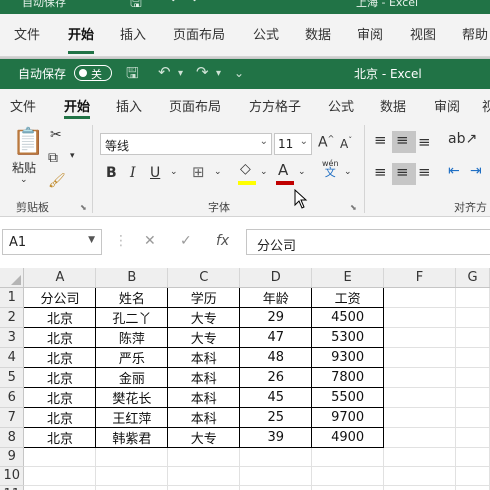 The width and height of the screenshot is (490, 490). What do you see at coordinates (276, 417) in the screenshot?
I see `cell-d7: 25` at bounding box center [276, 417].